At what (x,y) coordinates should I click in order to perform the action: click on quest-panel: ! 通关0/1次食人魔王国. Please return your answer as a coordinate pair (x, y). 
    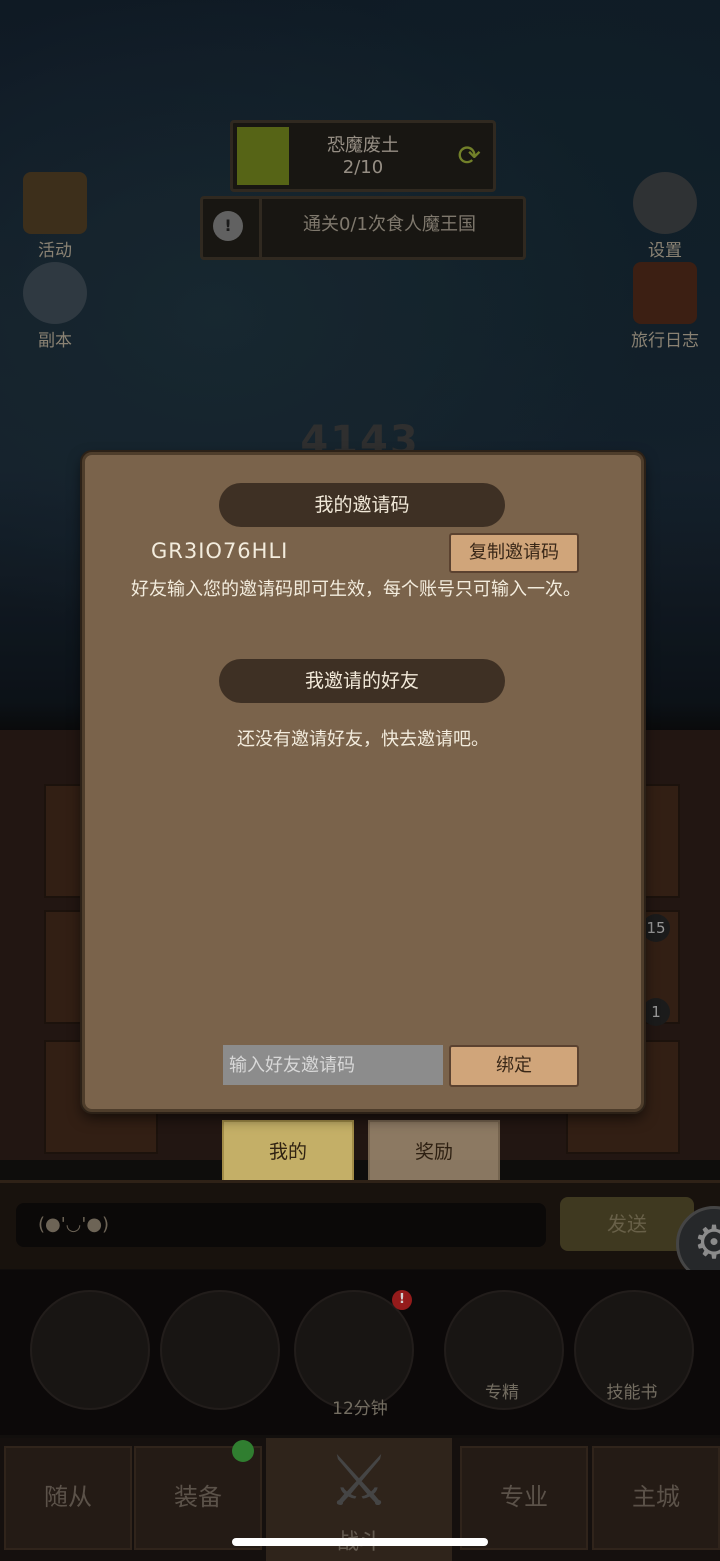
    Looking at the image, I should click on (363, 228).